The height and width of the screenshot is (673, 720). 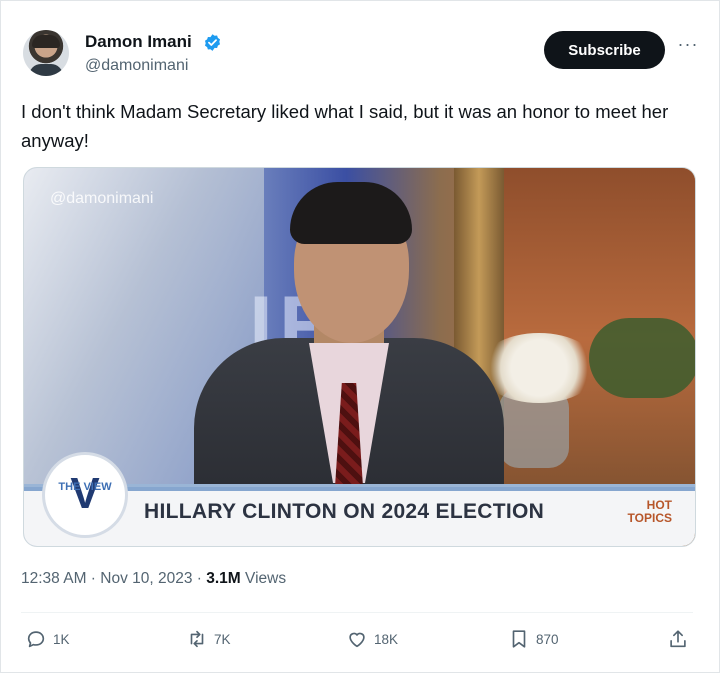 I want to click on author-display-name: Damon Imani, so click(x=138, y=42).